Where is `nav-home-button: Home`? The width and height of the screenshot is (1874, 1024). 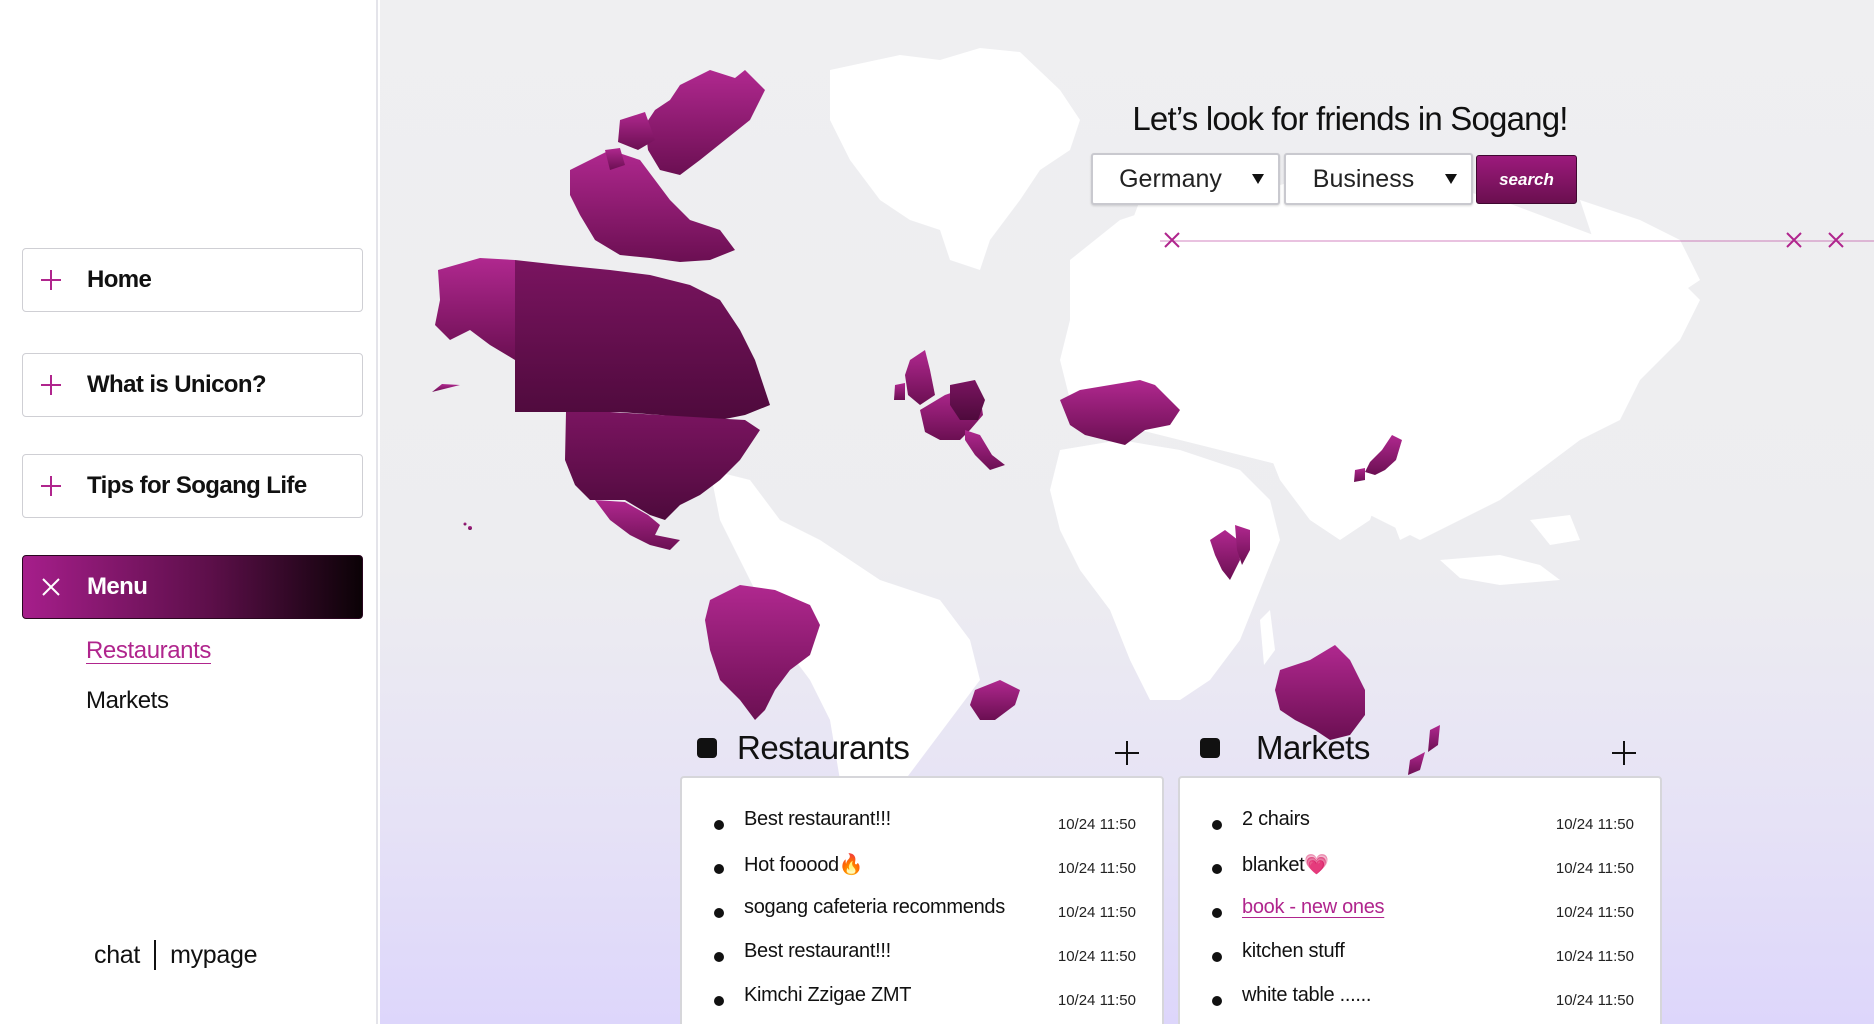
nav-home-button: Home is located at coordinates (192, 280).